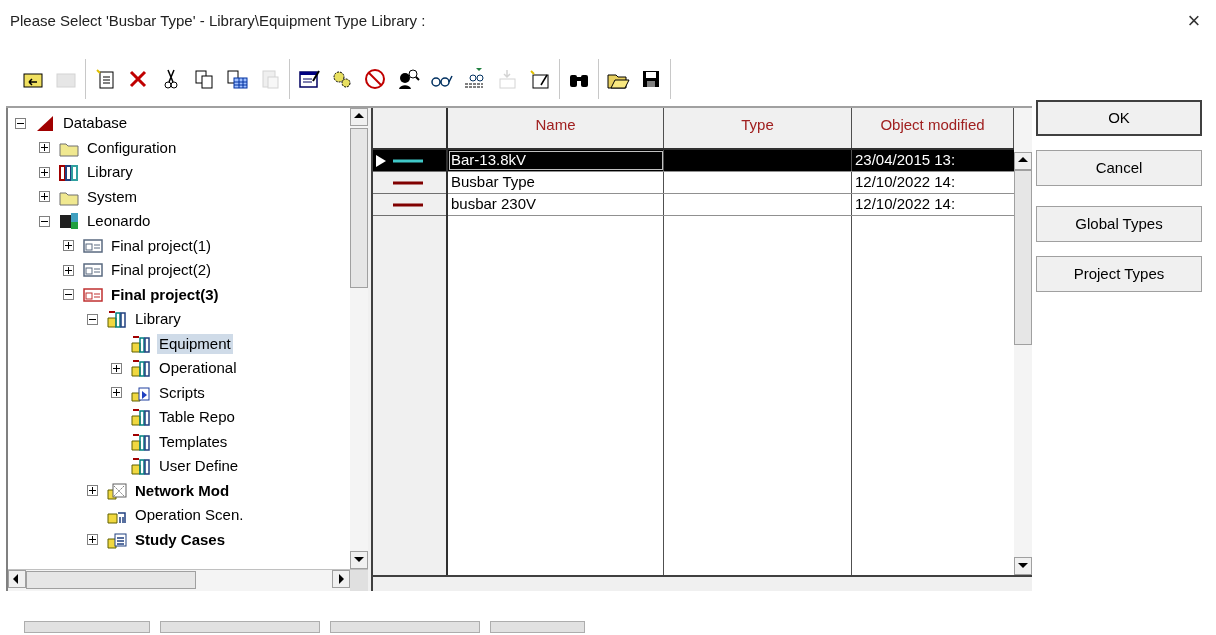 The height and width of the screenshot is (635, 1216). What do you see at coordinates (218, 20) in the screenshot?
I see `window-title: Please Select 'Busbar Type' - Library\Equipment Type Library :` at bounding box center [218, 20].